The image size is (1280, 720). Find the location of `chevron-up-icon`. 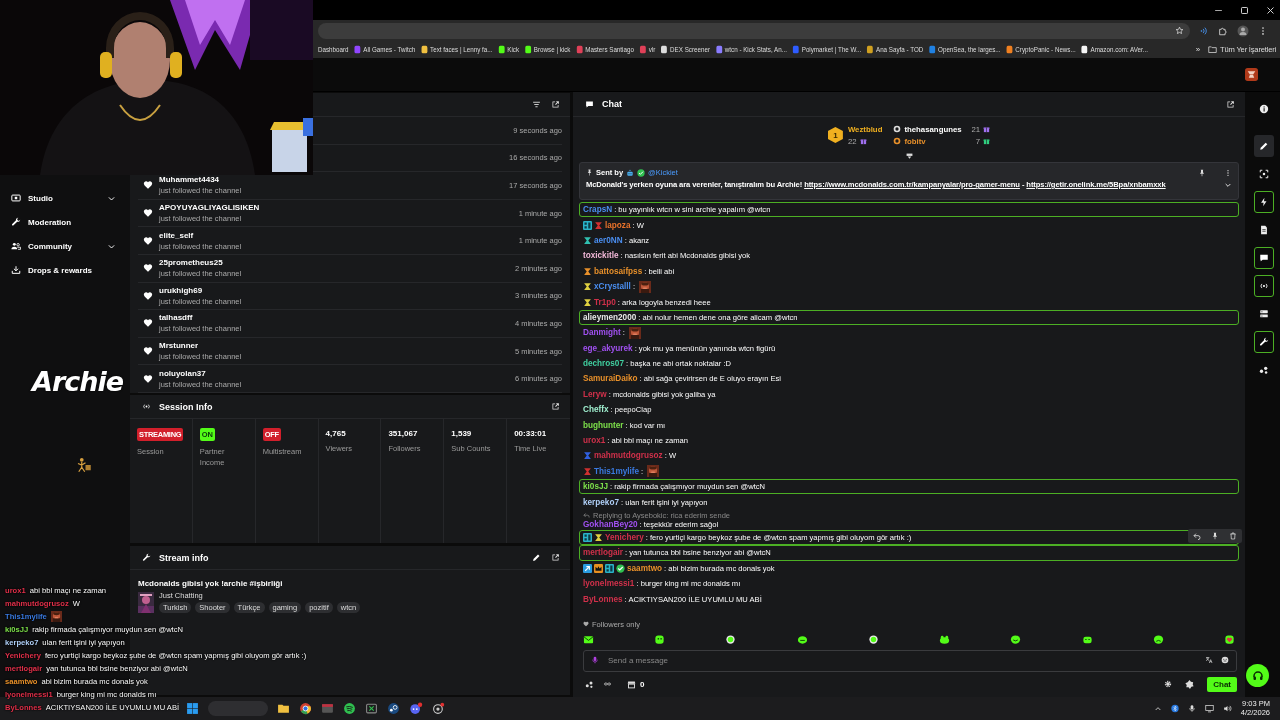

chevron-up-icon is located at coordinates (1157, 708).